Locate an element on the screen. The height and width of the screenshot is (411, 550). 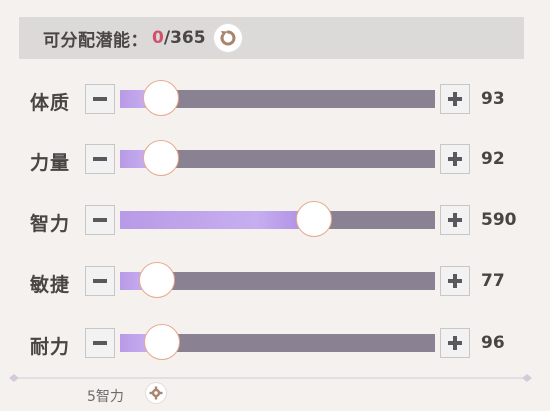
stat-label: 敏捷 is located at coordinates (50, 285).